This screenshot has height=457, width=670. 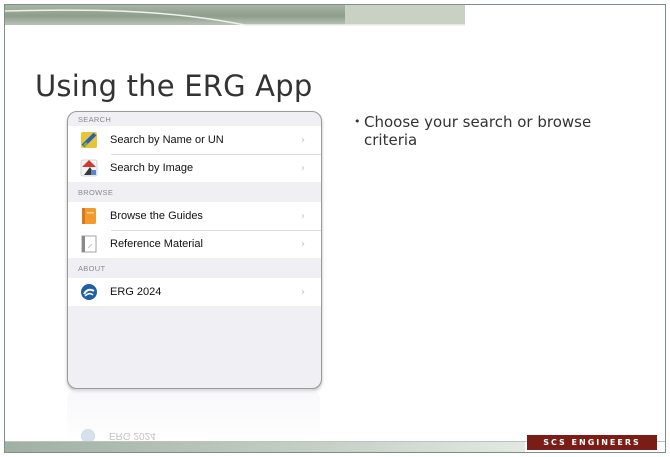 What do you see at coordinates (136, 292) in the screenshot?
I see `row-label: ERG 2024` at bounding box center [136, 292].